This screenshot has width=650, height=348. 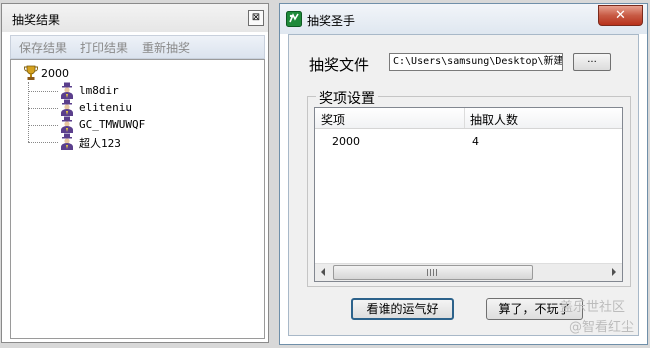 I want to click on scroll-right-icon, so click(x=614, y=272).